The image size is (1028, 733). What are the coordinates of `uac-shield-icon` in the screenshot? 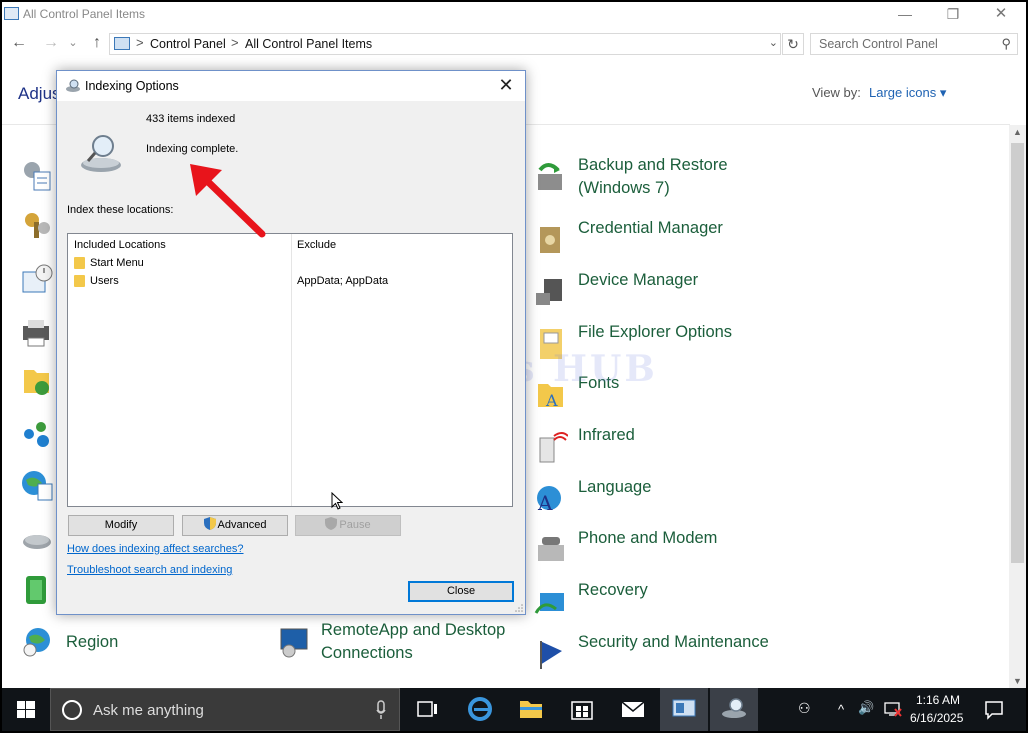 It's located at (209, 523).